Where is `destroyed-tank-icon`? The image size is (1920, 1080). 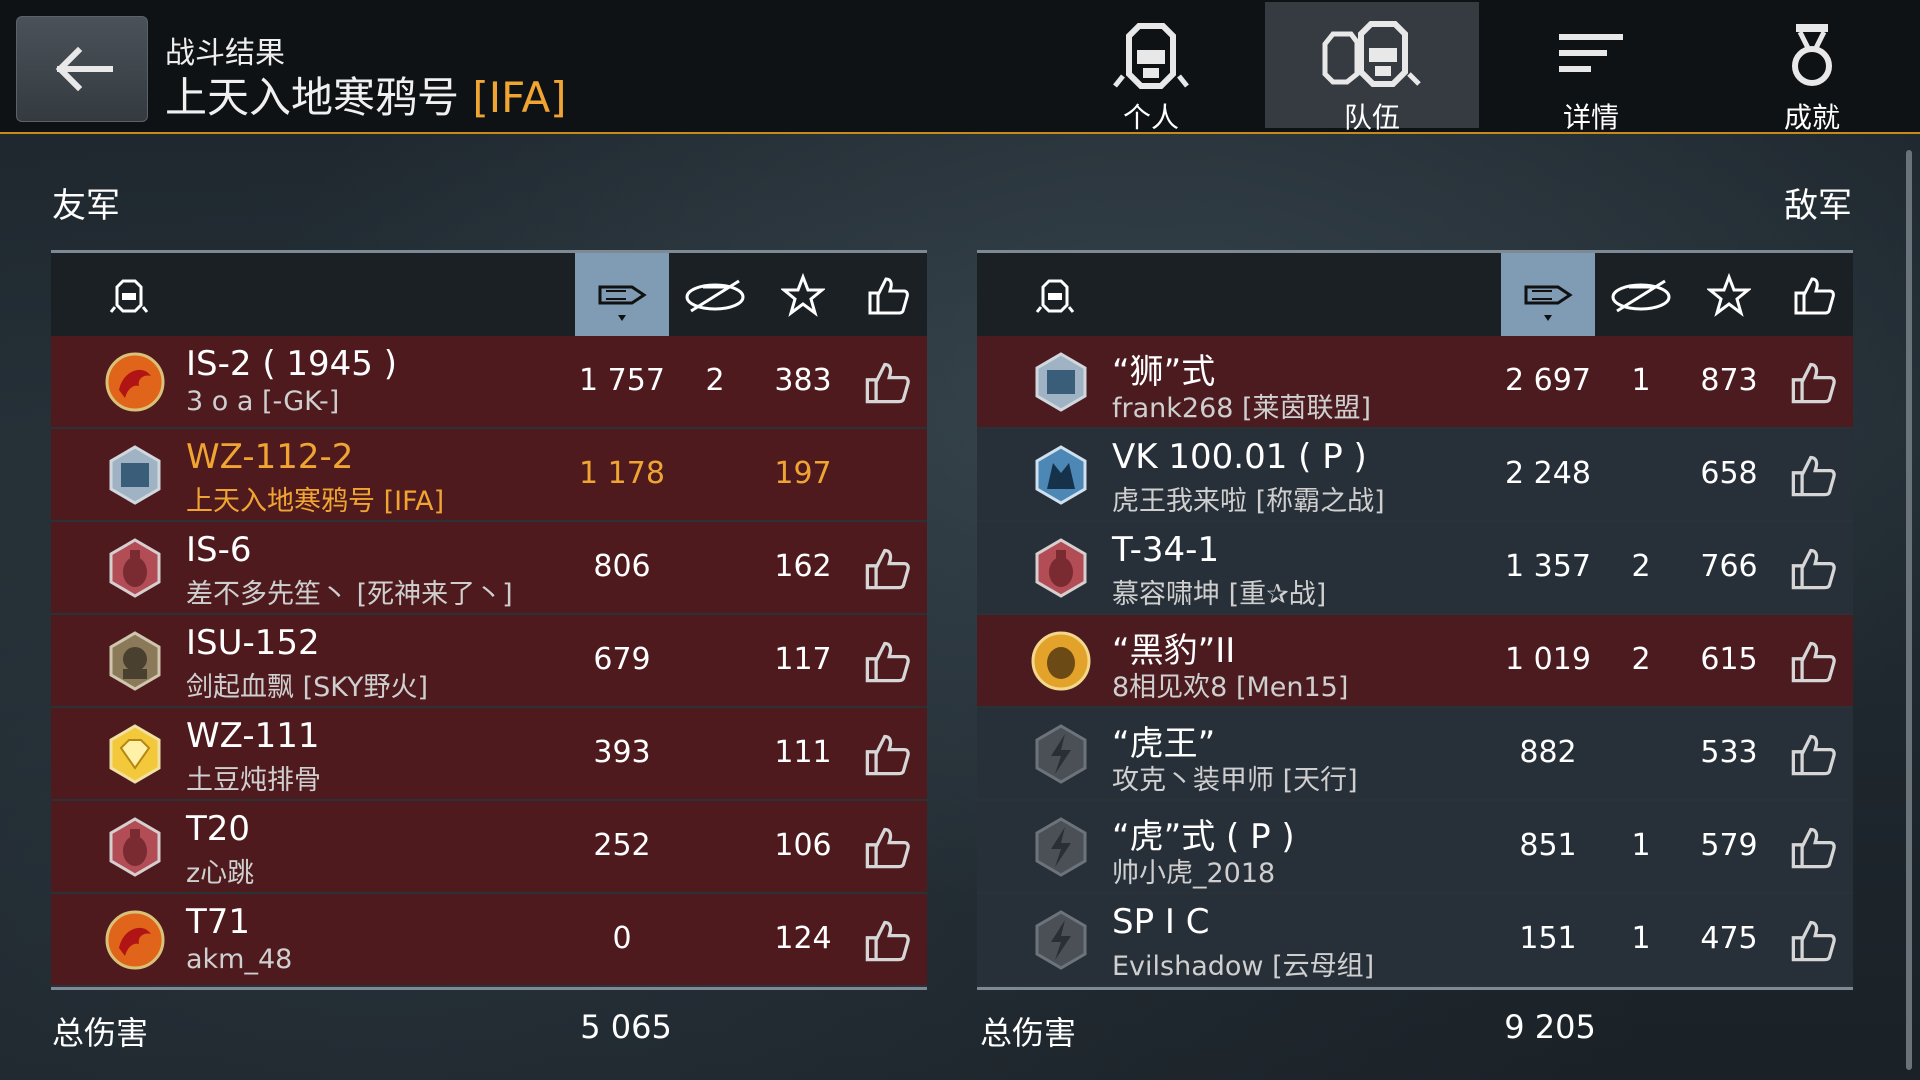 destroyed-tank-icon is located at coordinates (715, 295).